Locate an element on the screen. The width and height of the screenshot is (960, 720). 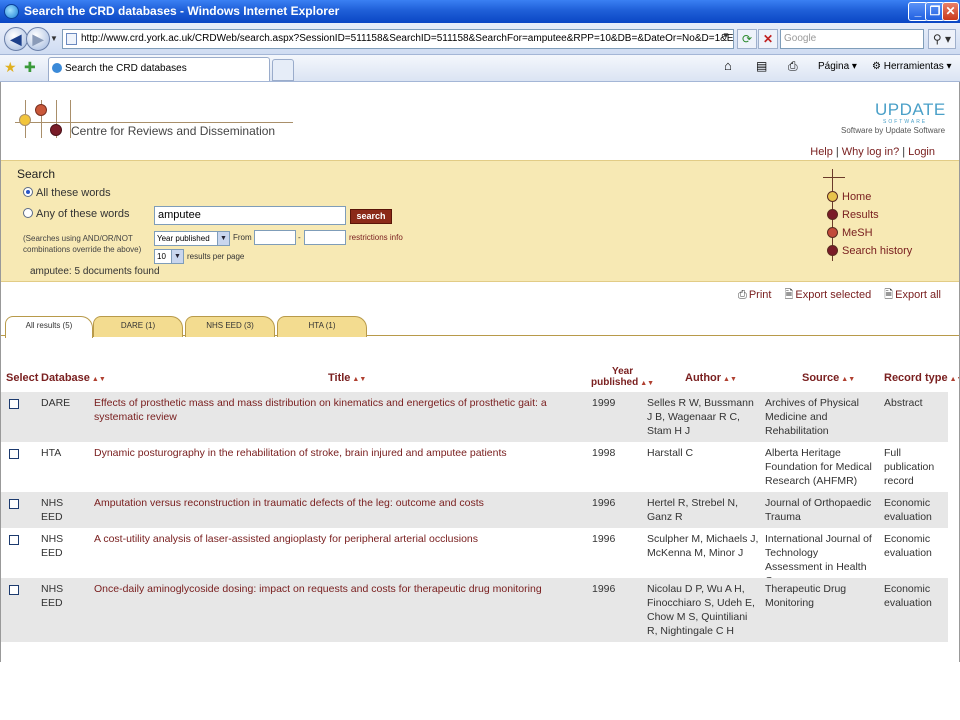
col-record-type: Record type▲▼ is located at coordinates (921, 378).